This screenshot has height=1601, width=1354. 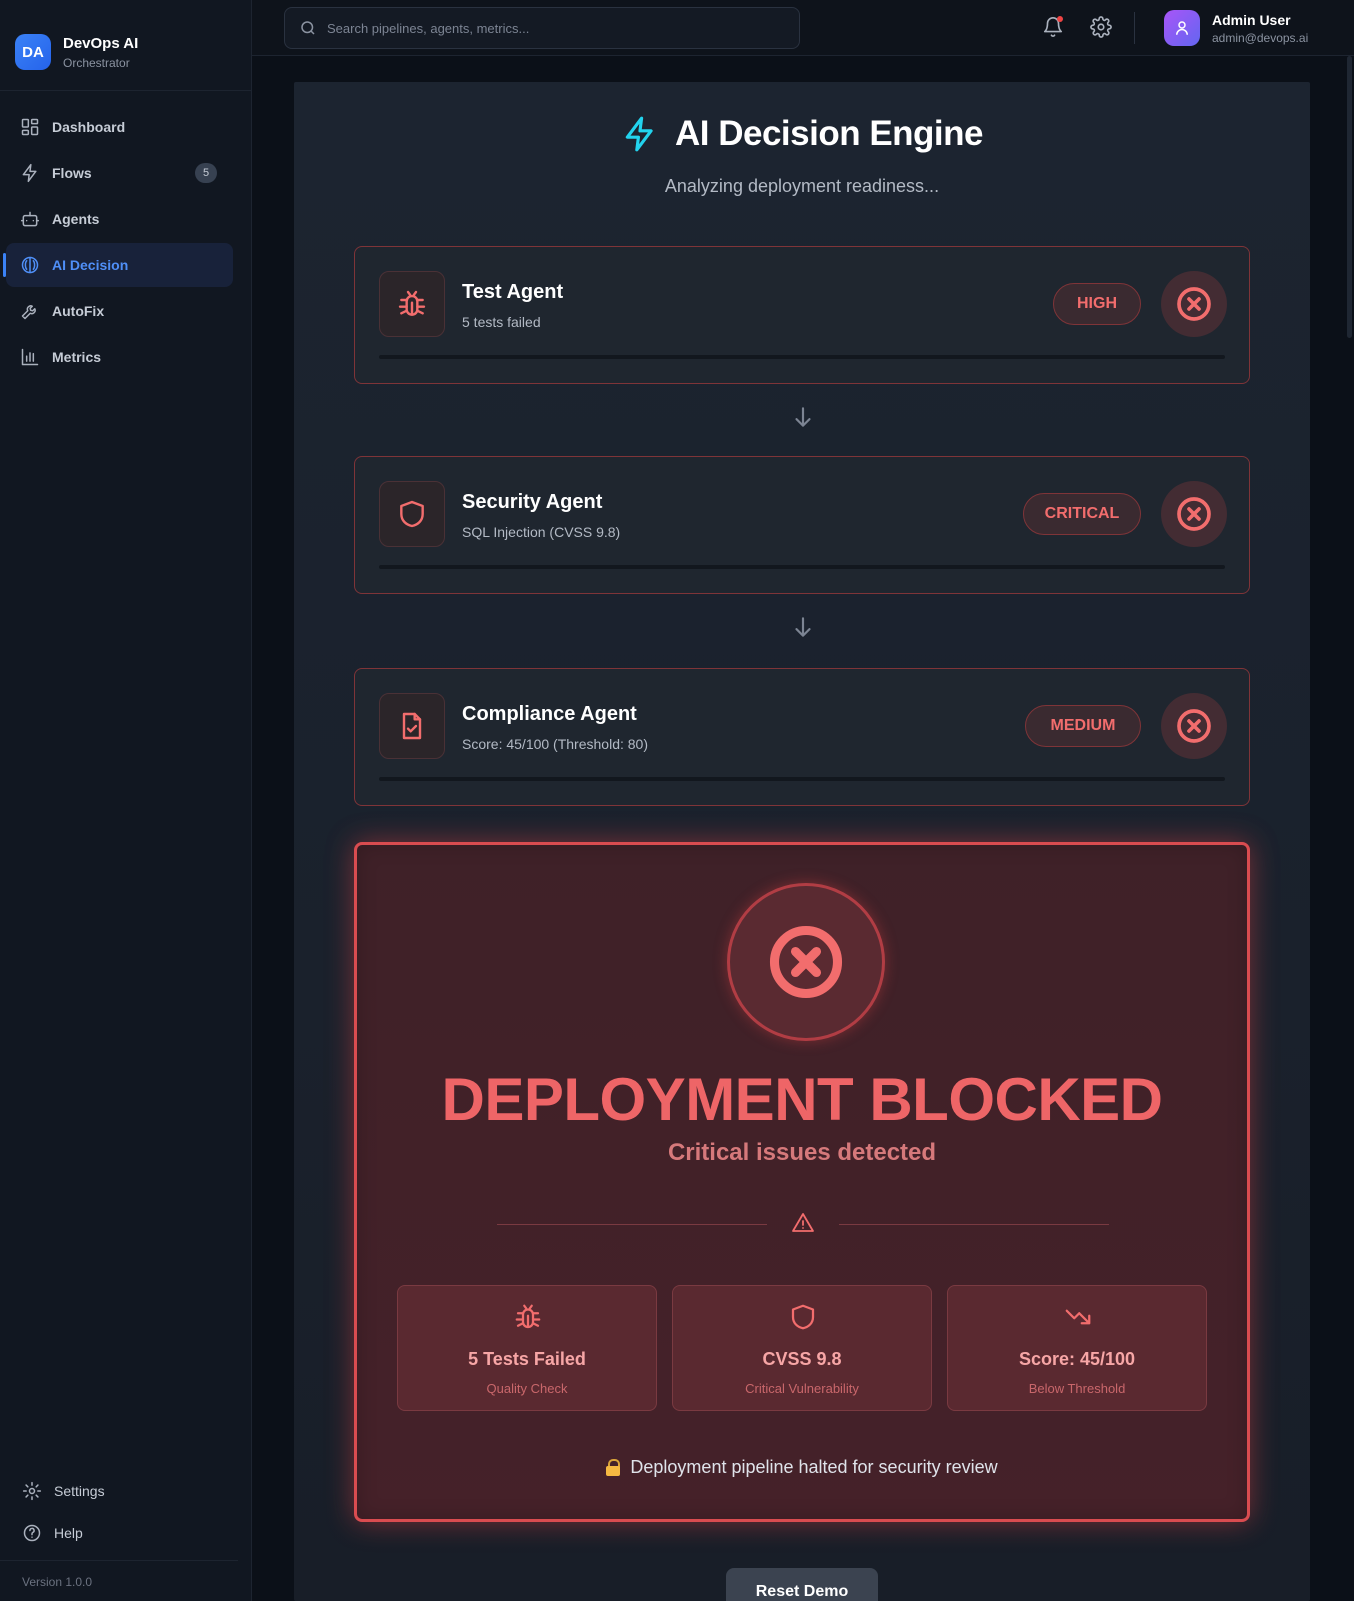 What do you see at coordinates (119, 173) in the screenshot?
I see `sidebar-item-flows: Flows 5` at bounding box center [119, 173].